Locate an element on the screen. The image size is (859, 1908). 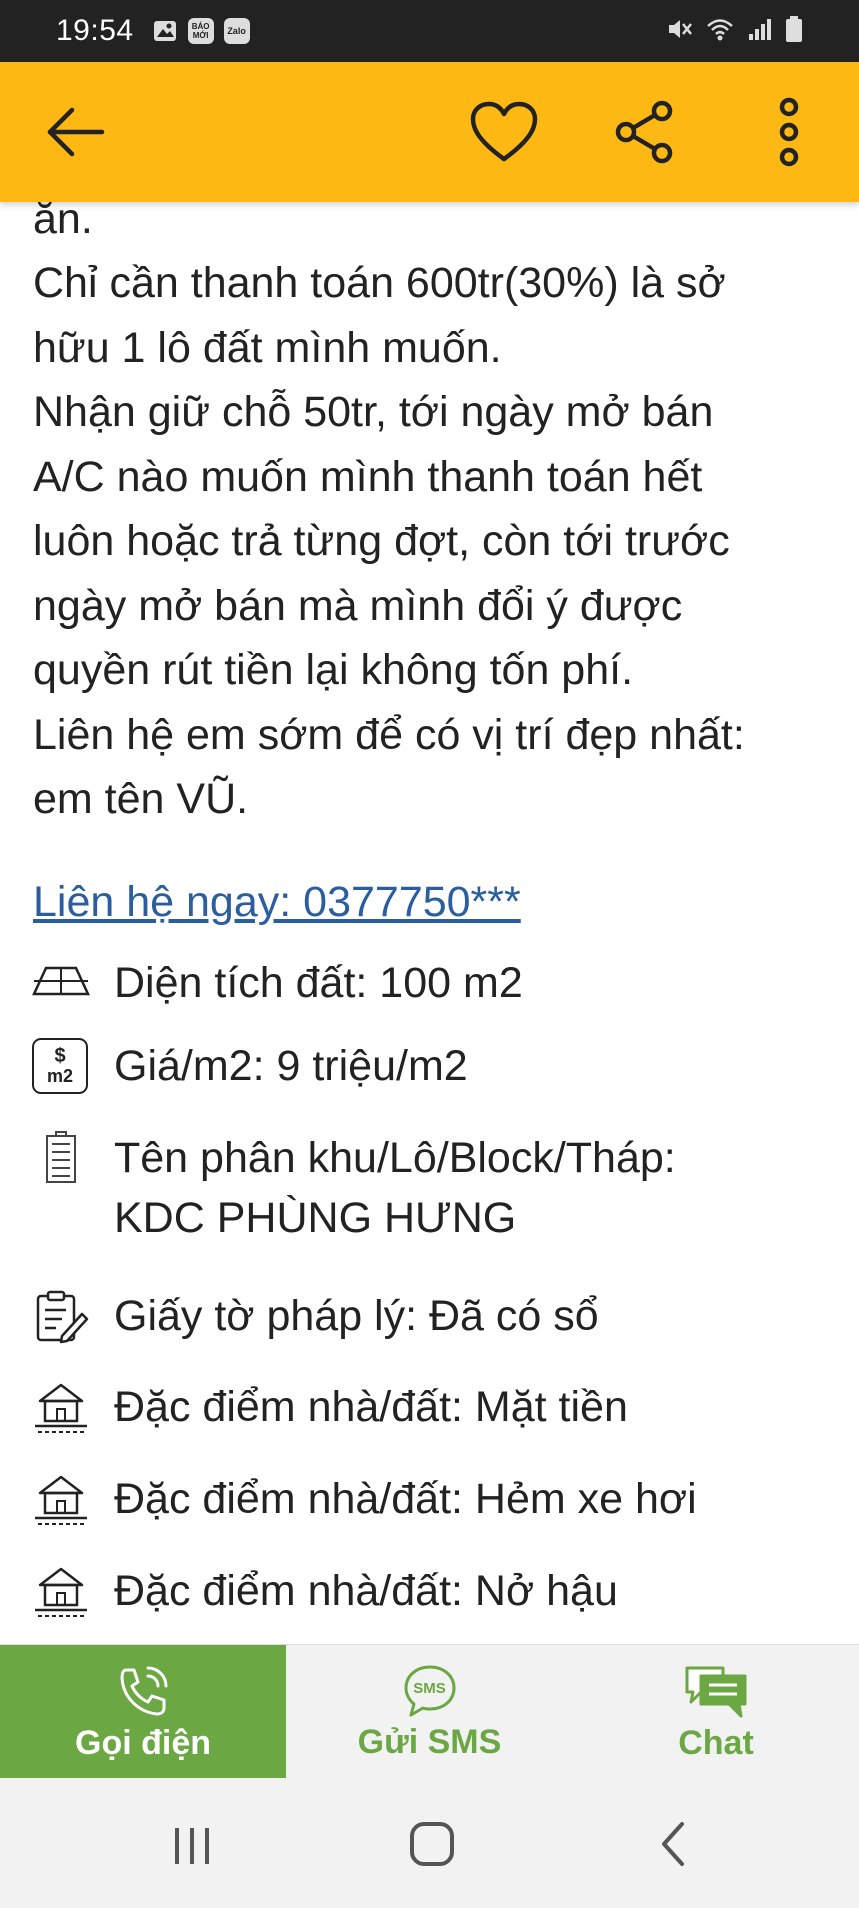
share-button is located at coordinates (645, 132).